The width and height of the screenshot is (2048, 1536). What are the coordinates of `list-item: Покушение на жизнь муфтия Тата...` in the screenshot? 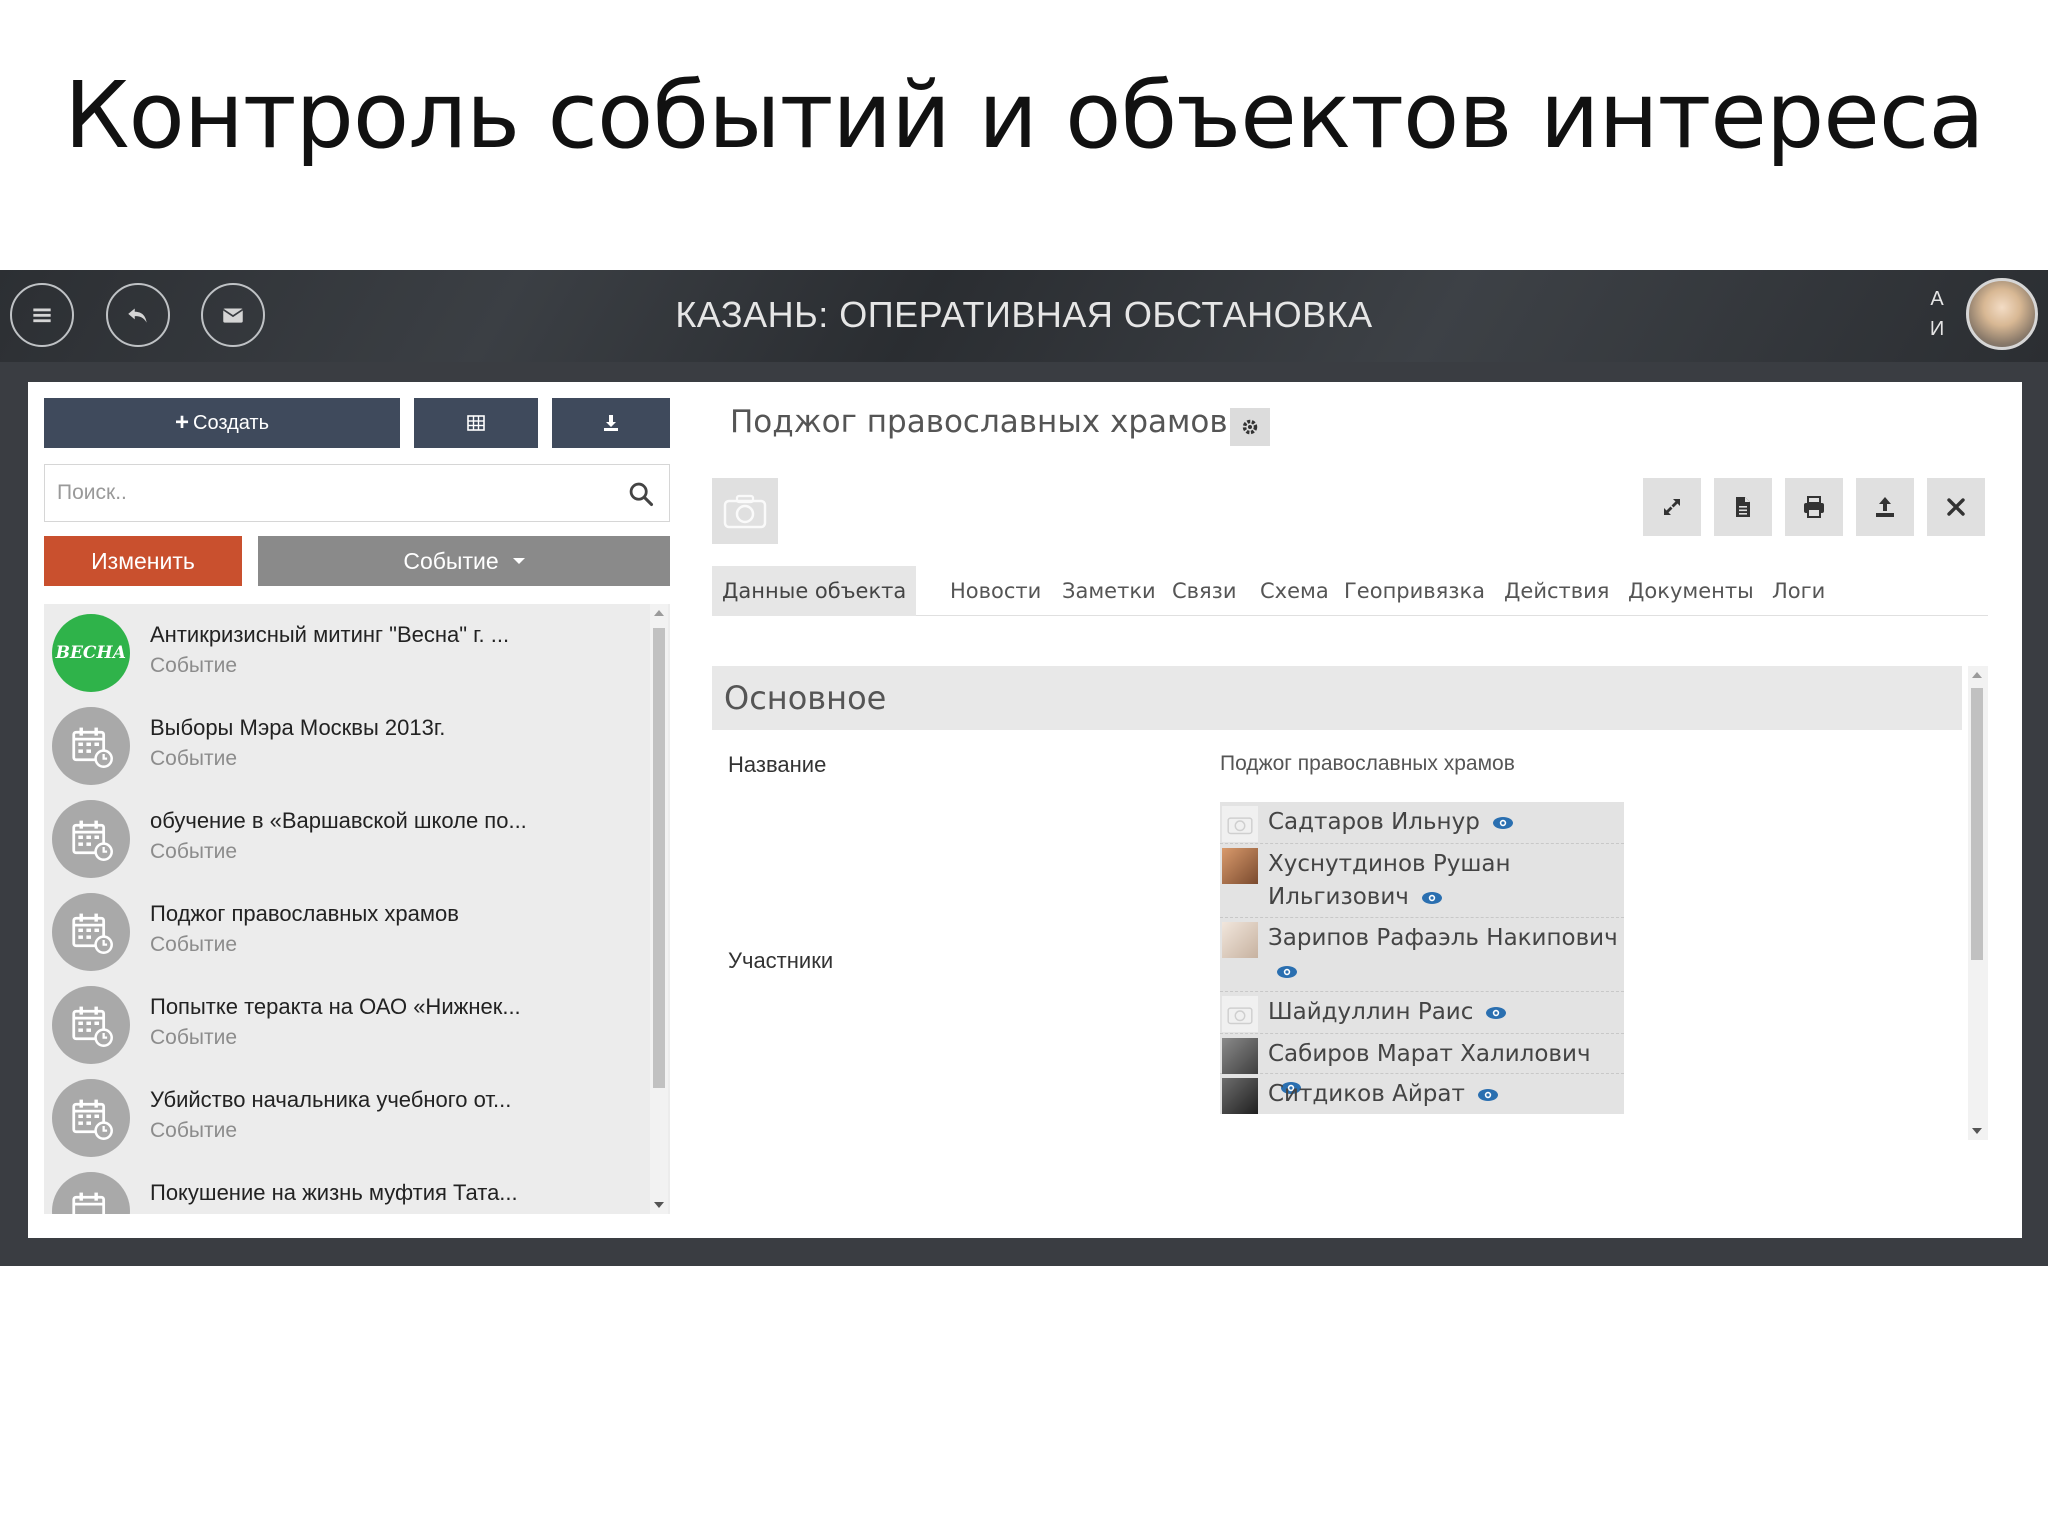 It's located at (344, 1188).